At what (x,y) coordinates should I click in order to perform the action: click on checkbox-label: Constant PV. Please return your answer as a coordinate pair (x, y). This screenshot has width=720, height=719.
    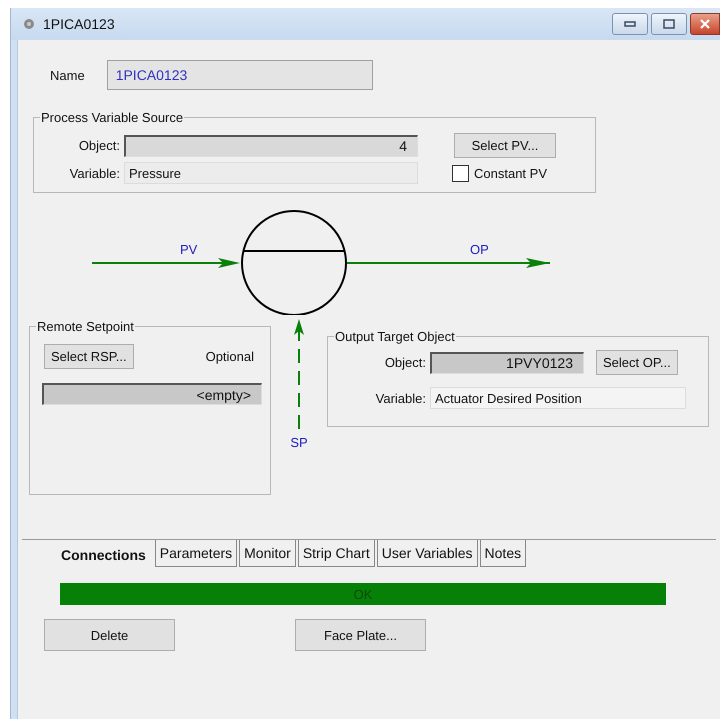
    Looking at the image, I should click on (510, 173).